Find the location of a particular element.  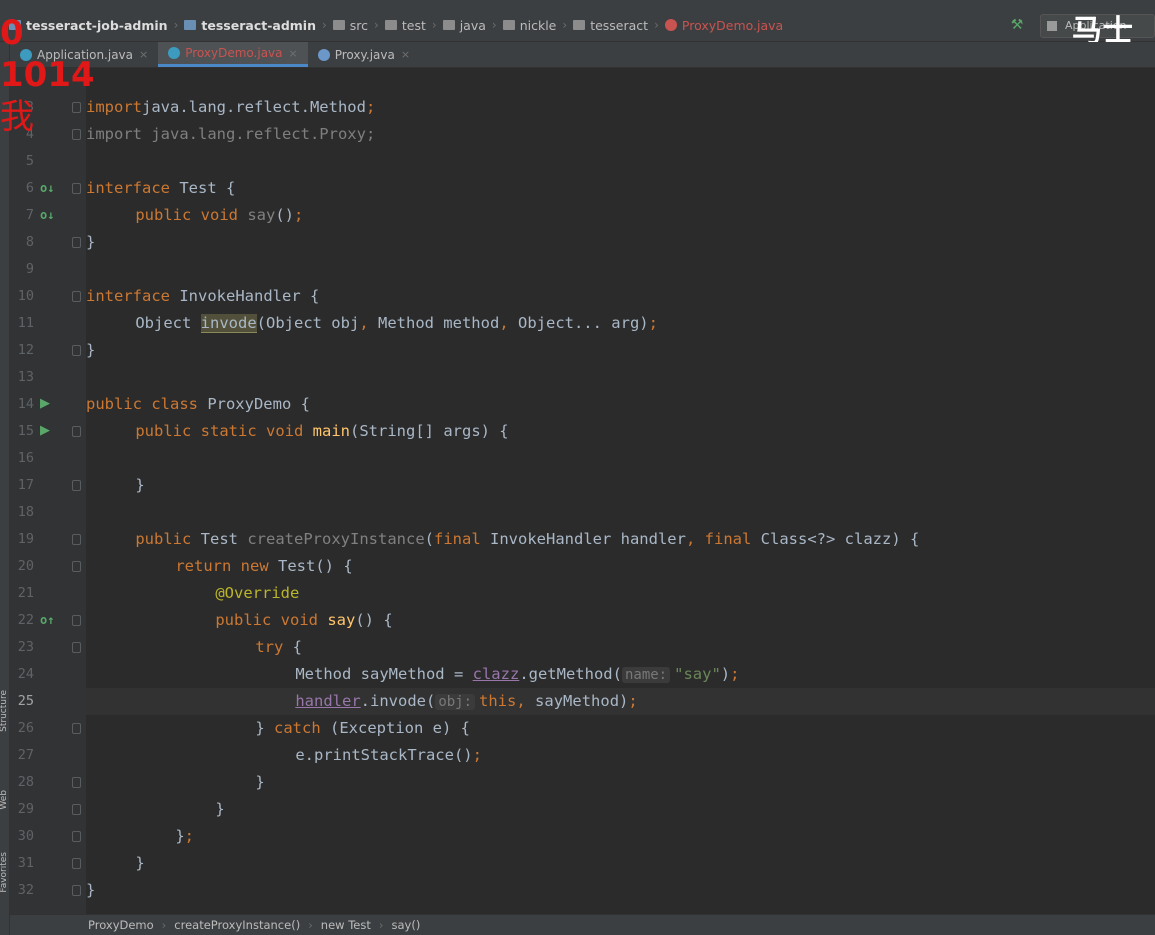

breadcrumb-item: src is located at coordinates (350, 25).